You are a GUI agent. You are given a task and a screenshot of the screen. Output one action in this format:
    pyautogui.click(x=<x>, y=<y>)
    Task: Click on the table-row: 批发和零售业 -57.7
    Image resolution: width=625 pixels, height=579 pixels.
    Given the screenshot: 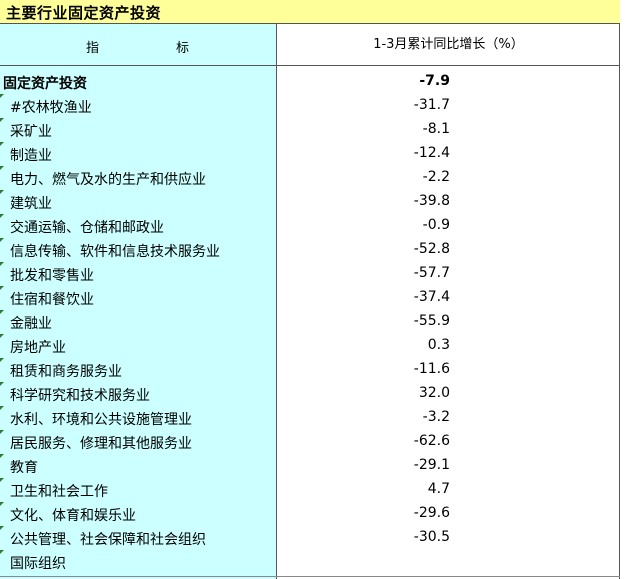 What is the action you would take?
    pyautogui.click(x=310, y=274)
    